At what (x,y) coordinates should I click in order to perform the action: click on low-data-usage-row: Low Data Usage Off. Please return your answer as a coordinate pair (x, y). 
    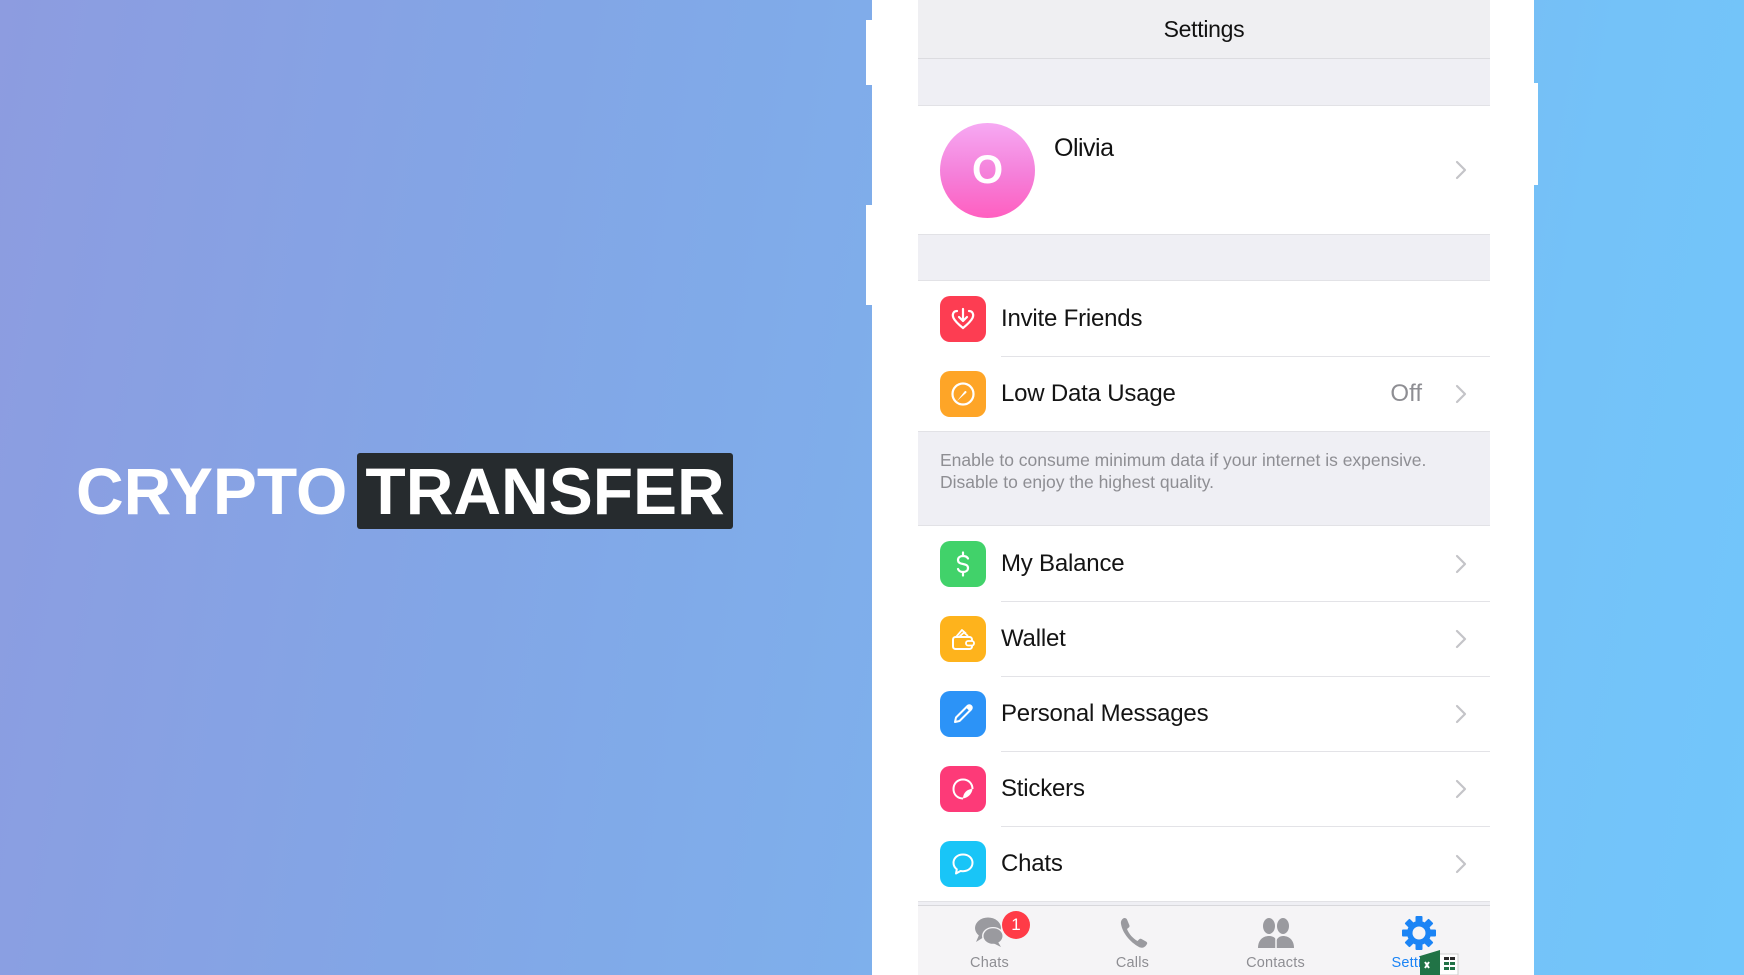
    Looking at the image, I should click on (1204, 393).